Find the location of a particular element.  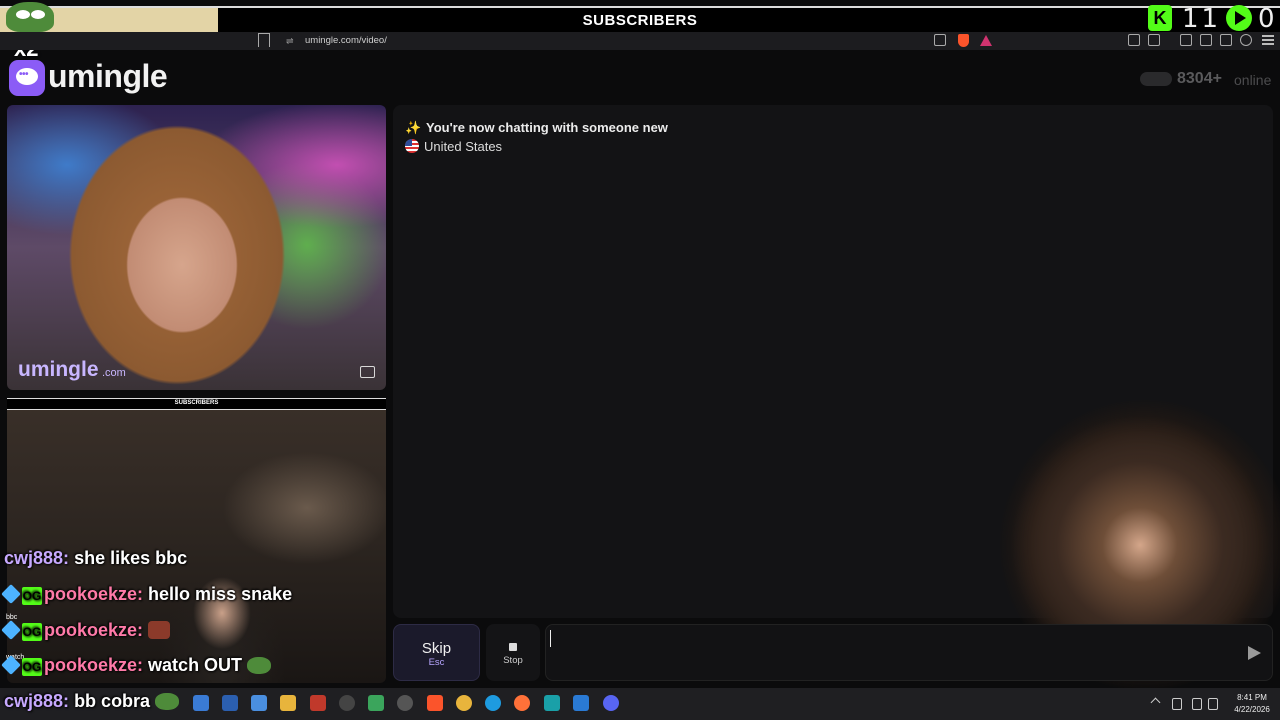

self-video-banner-title: SUBSCRIBERS is located at coordinates (196, 403).